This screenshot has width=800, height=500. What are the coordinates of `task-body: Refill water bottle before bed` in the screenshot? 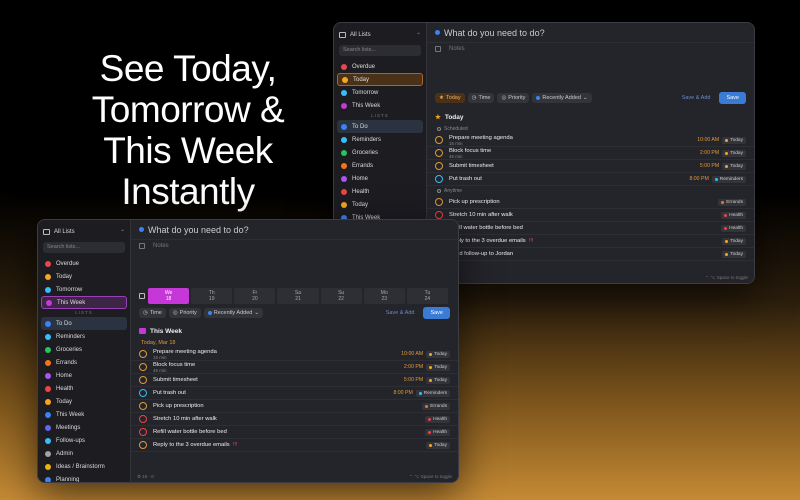 It's located at (289, 432).